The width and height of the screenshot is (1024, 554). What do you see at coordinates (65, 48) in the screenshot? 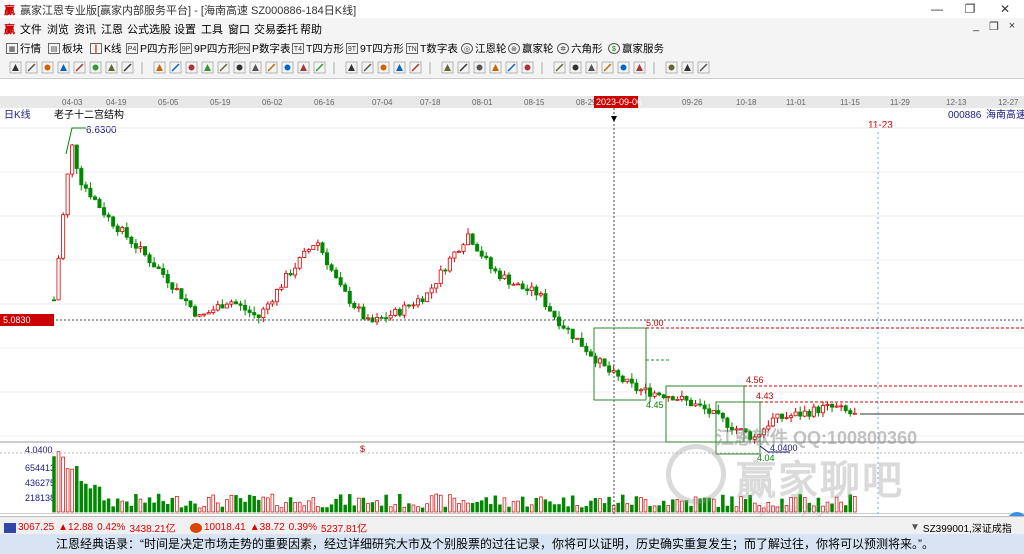
I see `toolbar-sector-button: ▤ 板块` at bounding box center [65, 48].